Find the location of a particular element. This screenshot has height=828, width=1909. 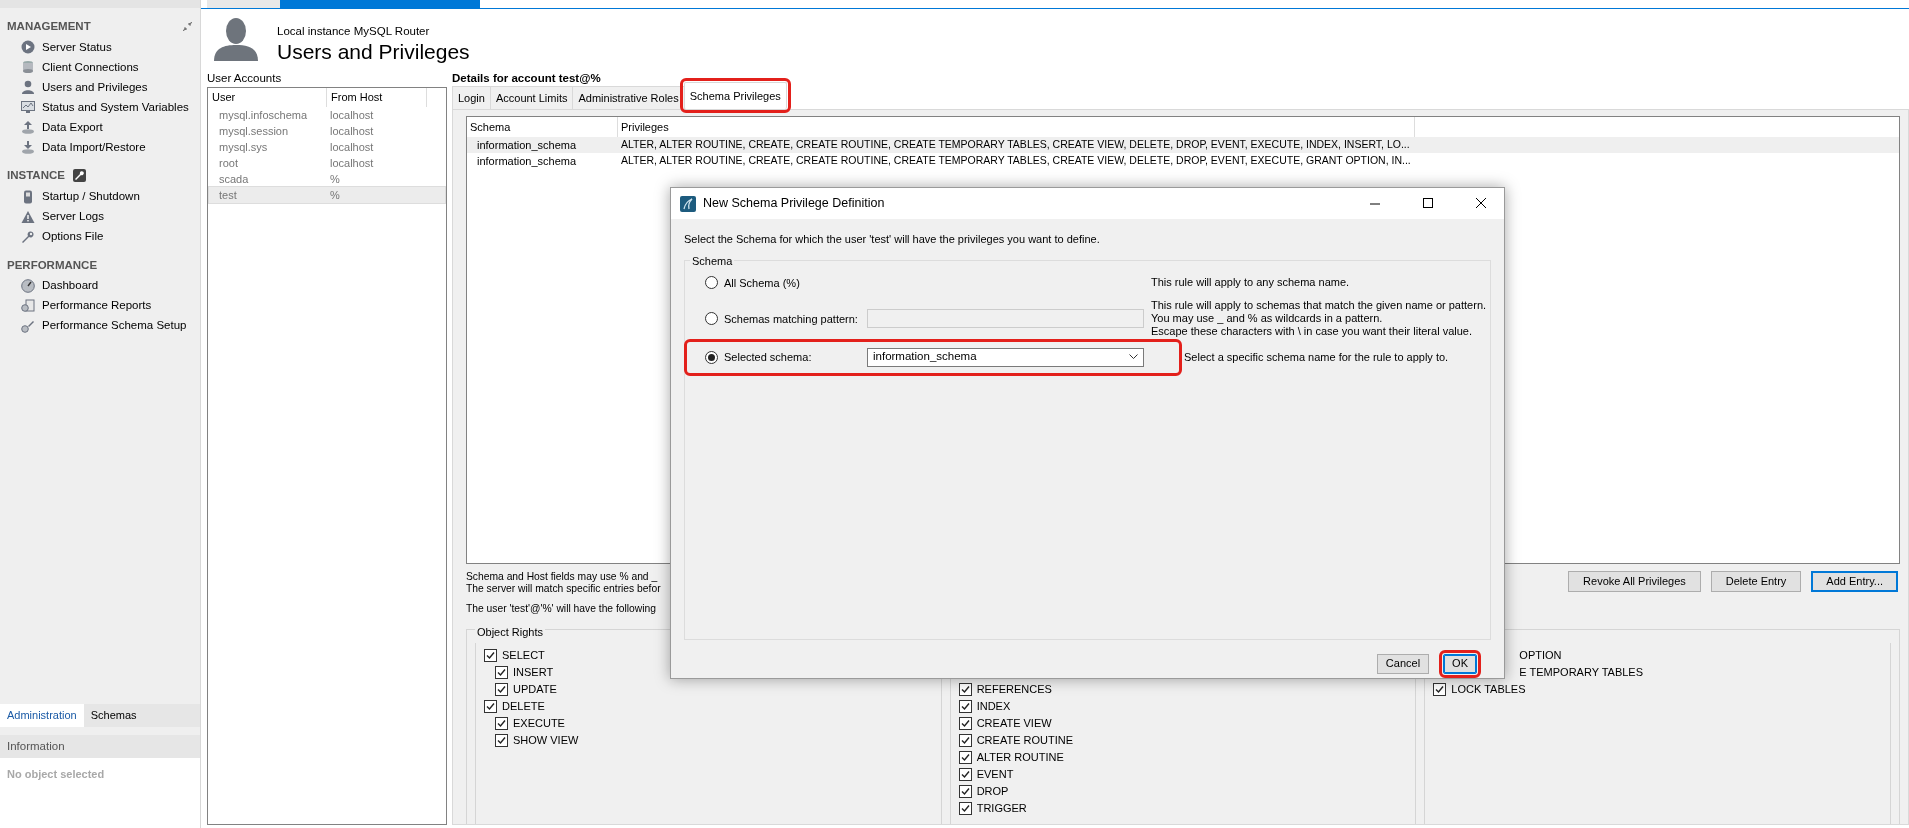

table-row: root localhost is located at coordinates (327, 163).